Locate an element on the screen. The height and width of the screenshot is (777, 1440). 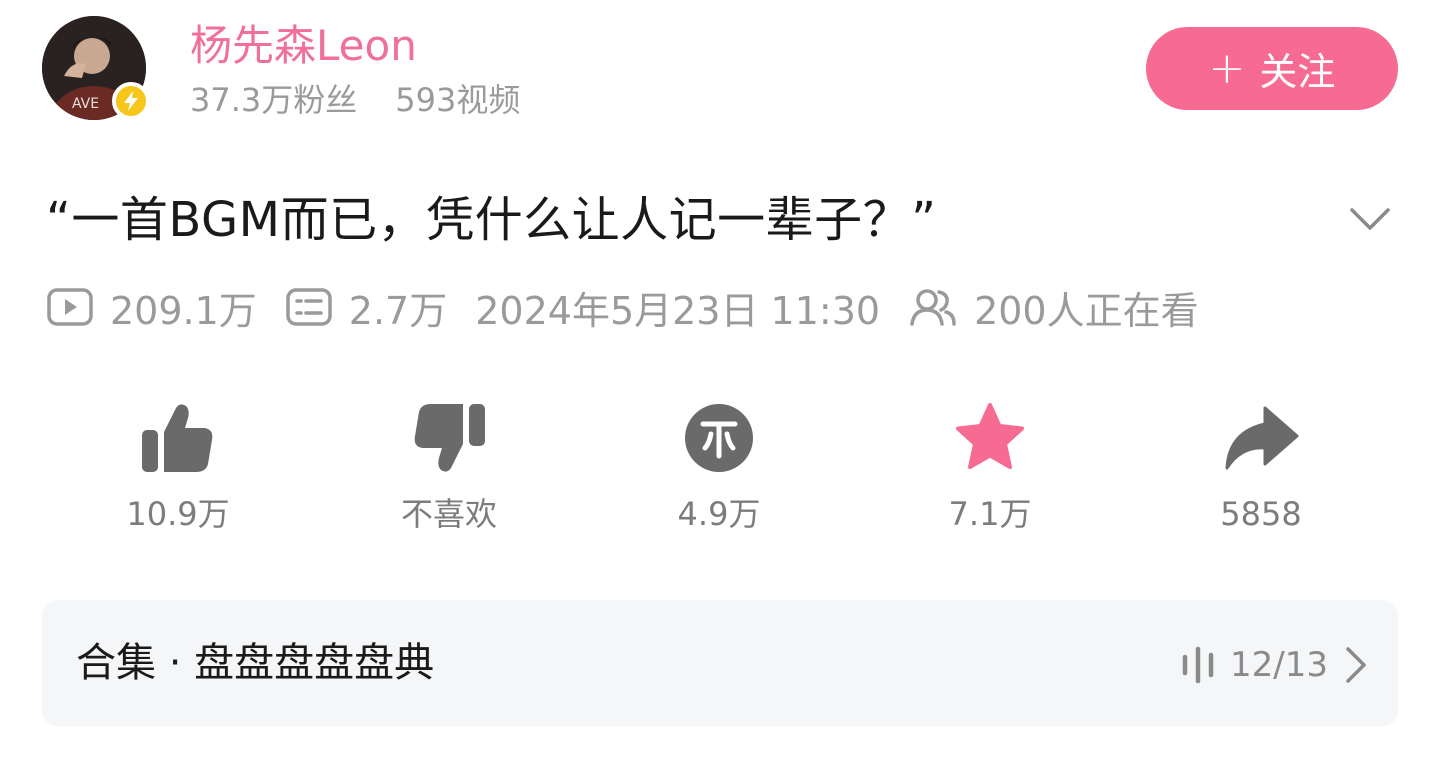
chevron-right-icon is located at coordinates (1356, 665).